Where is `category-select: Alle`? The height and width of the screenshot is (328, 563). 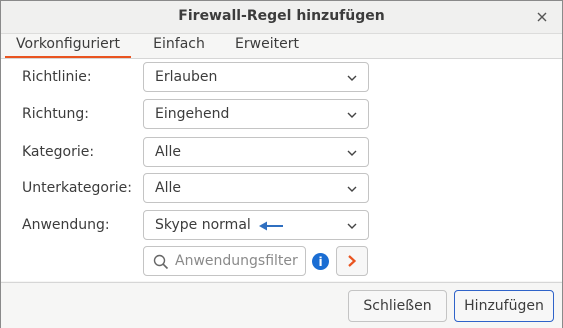
category-select: Alle is located at coordinates (256, 152).